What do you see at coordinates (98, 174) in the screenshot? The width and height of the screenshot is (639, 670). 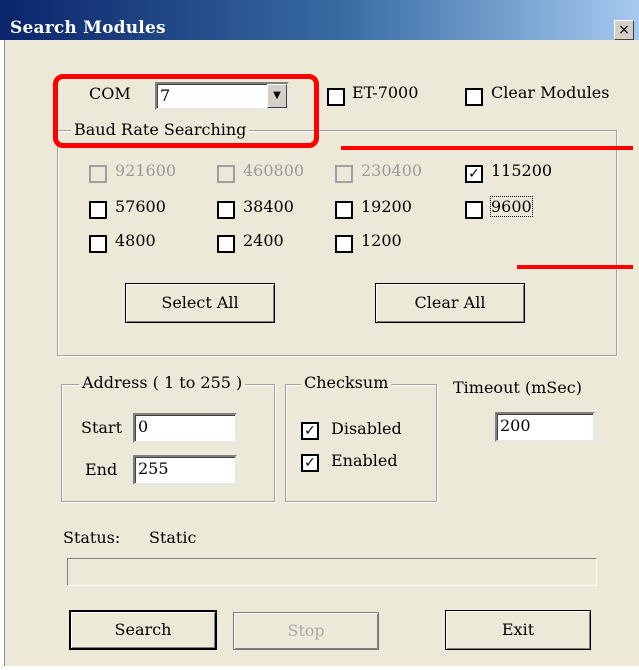 I see `baud-921600-checkbox` at bounding box center [98, 174].